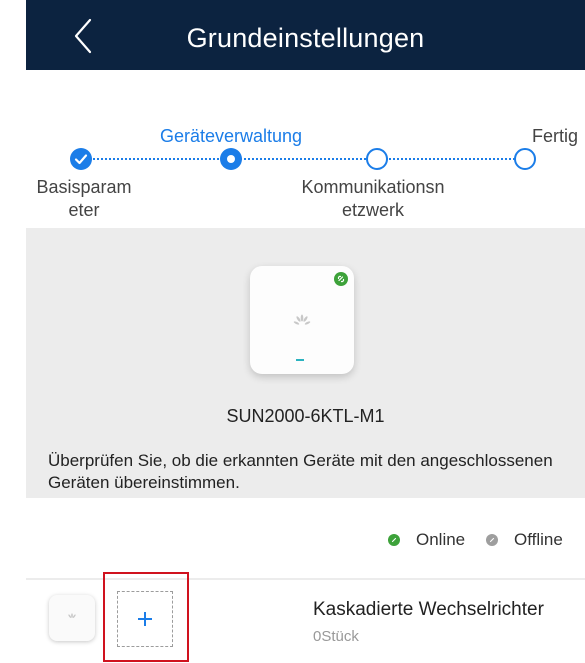 This screenshot has width=585, height=663. I want to click on legend-offline: Offline, so click(524, 540).